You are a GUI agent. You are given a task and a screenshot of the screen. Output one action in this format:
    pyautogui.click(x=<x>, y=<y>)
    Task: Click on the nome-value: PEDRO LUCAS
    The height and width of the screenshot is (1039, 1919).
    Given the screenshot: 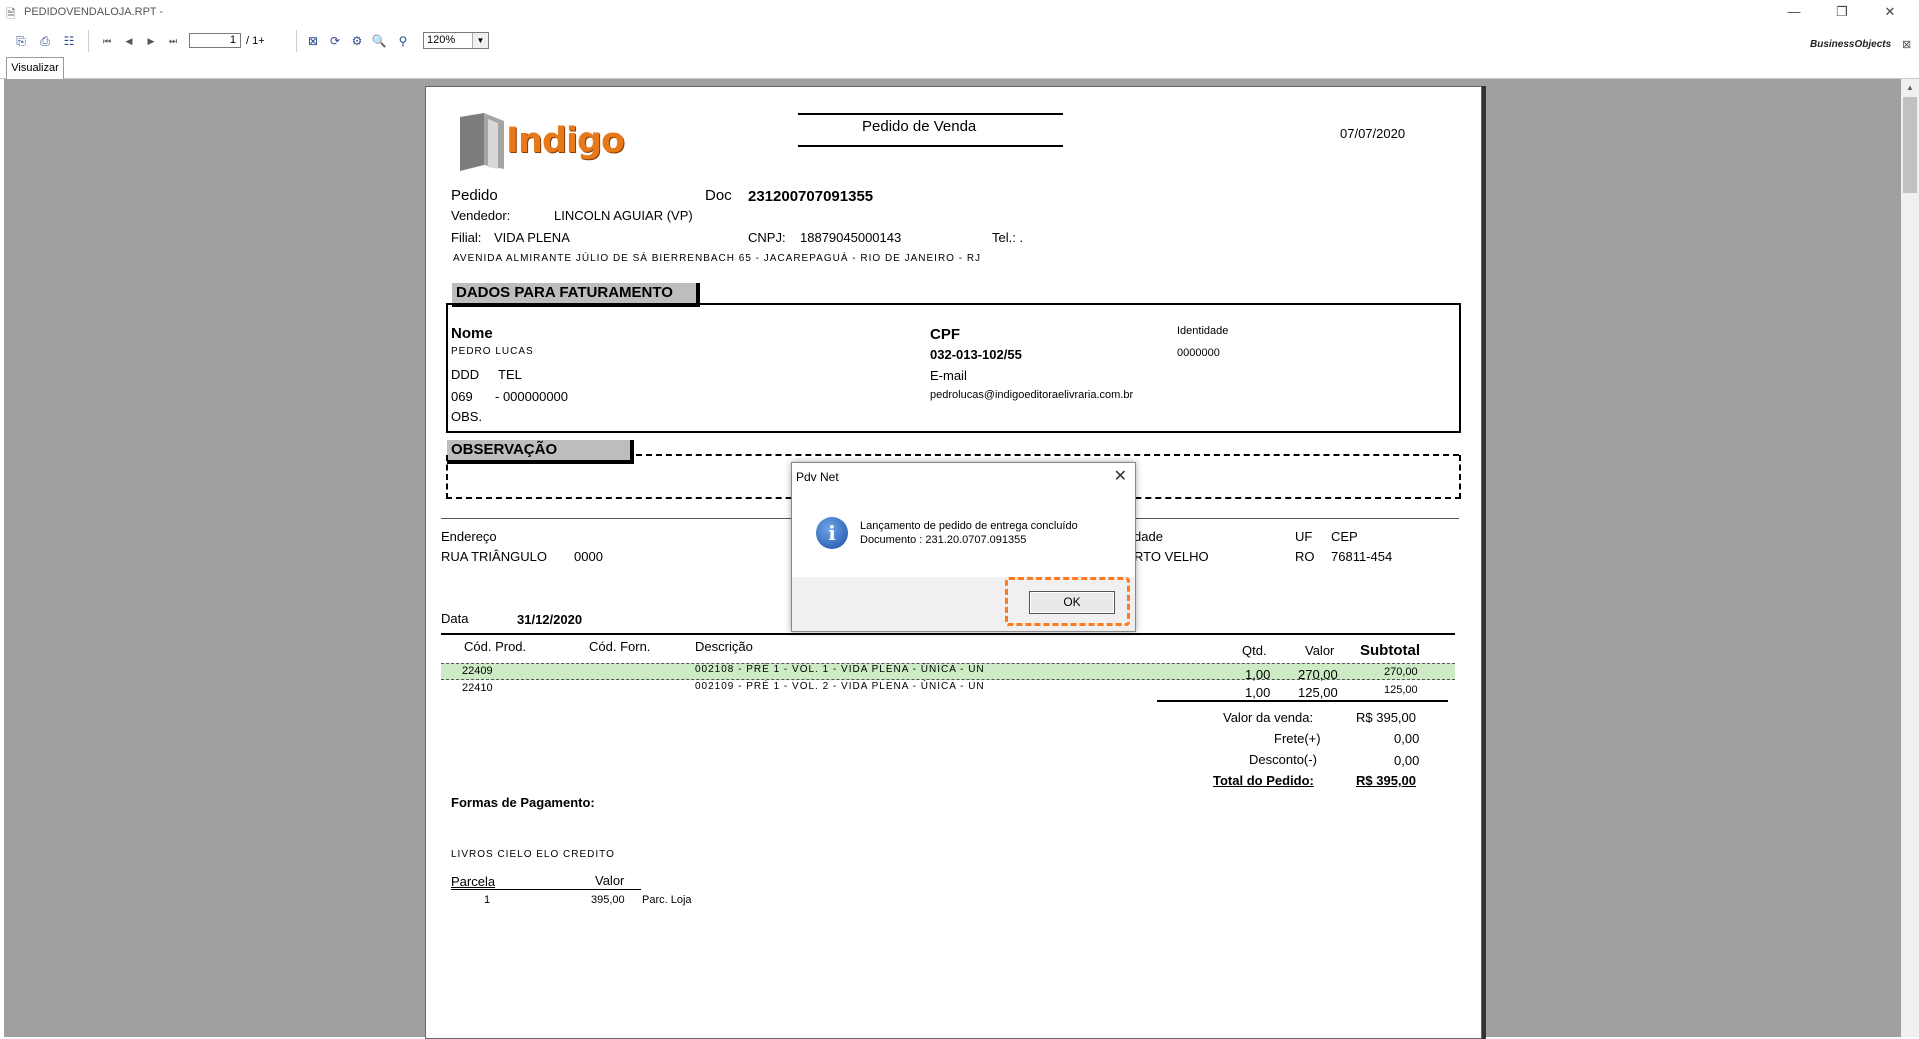 What is the action you would take?
    pyautogui.click(x=492, y=351)
    